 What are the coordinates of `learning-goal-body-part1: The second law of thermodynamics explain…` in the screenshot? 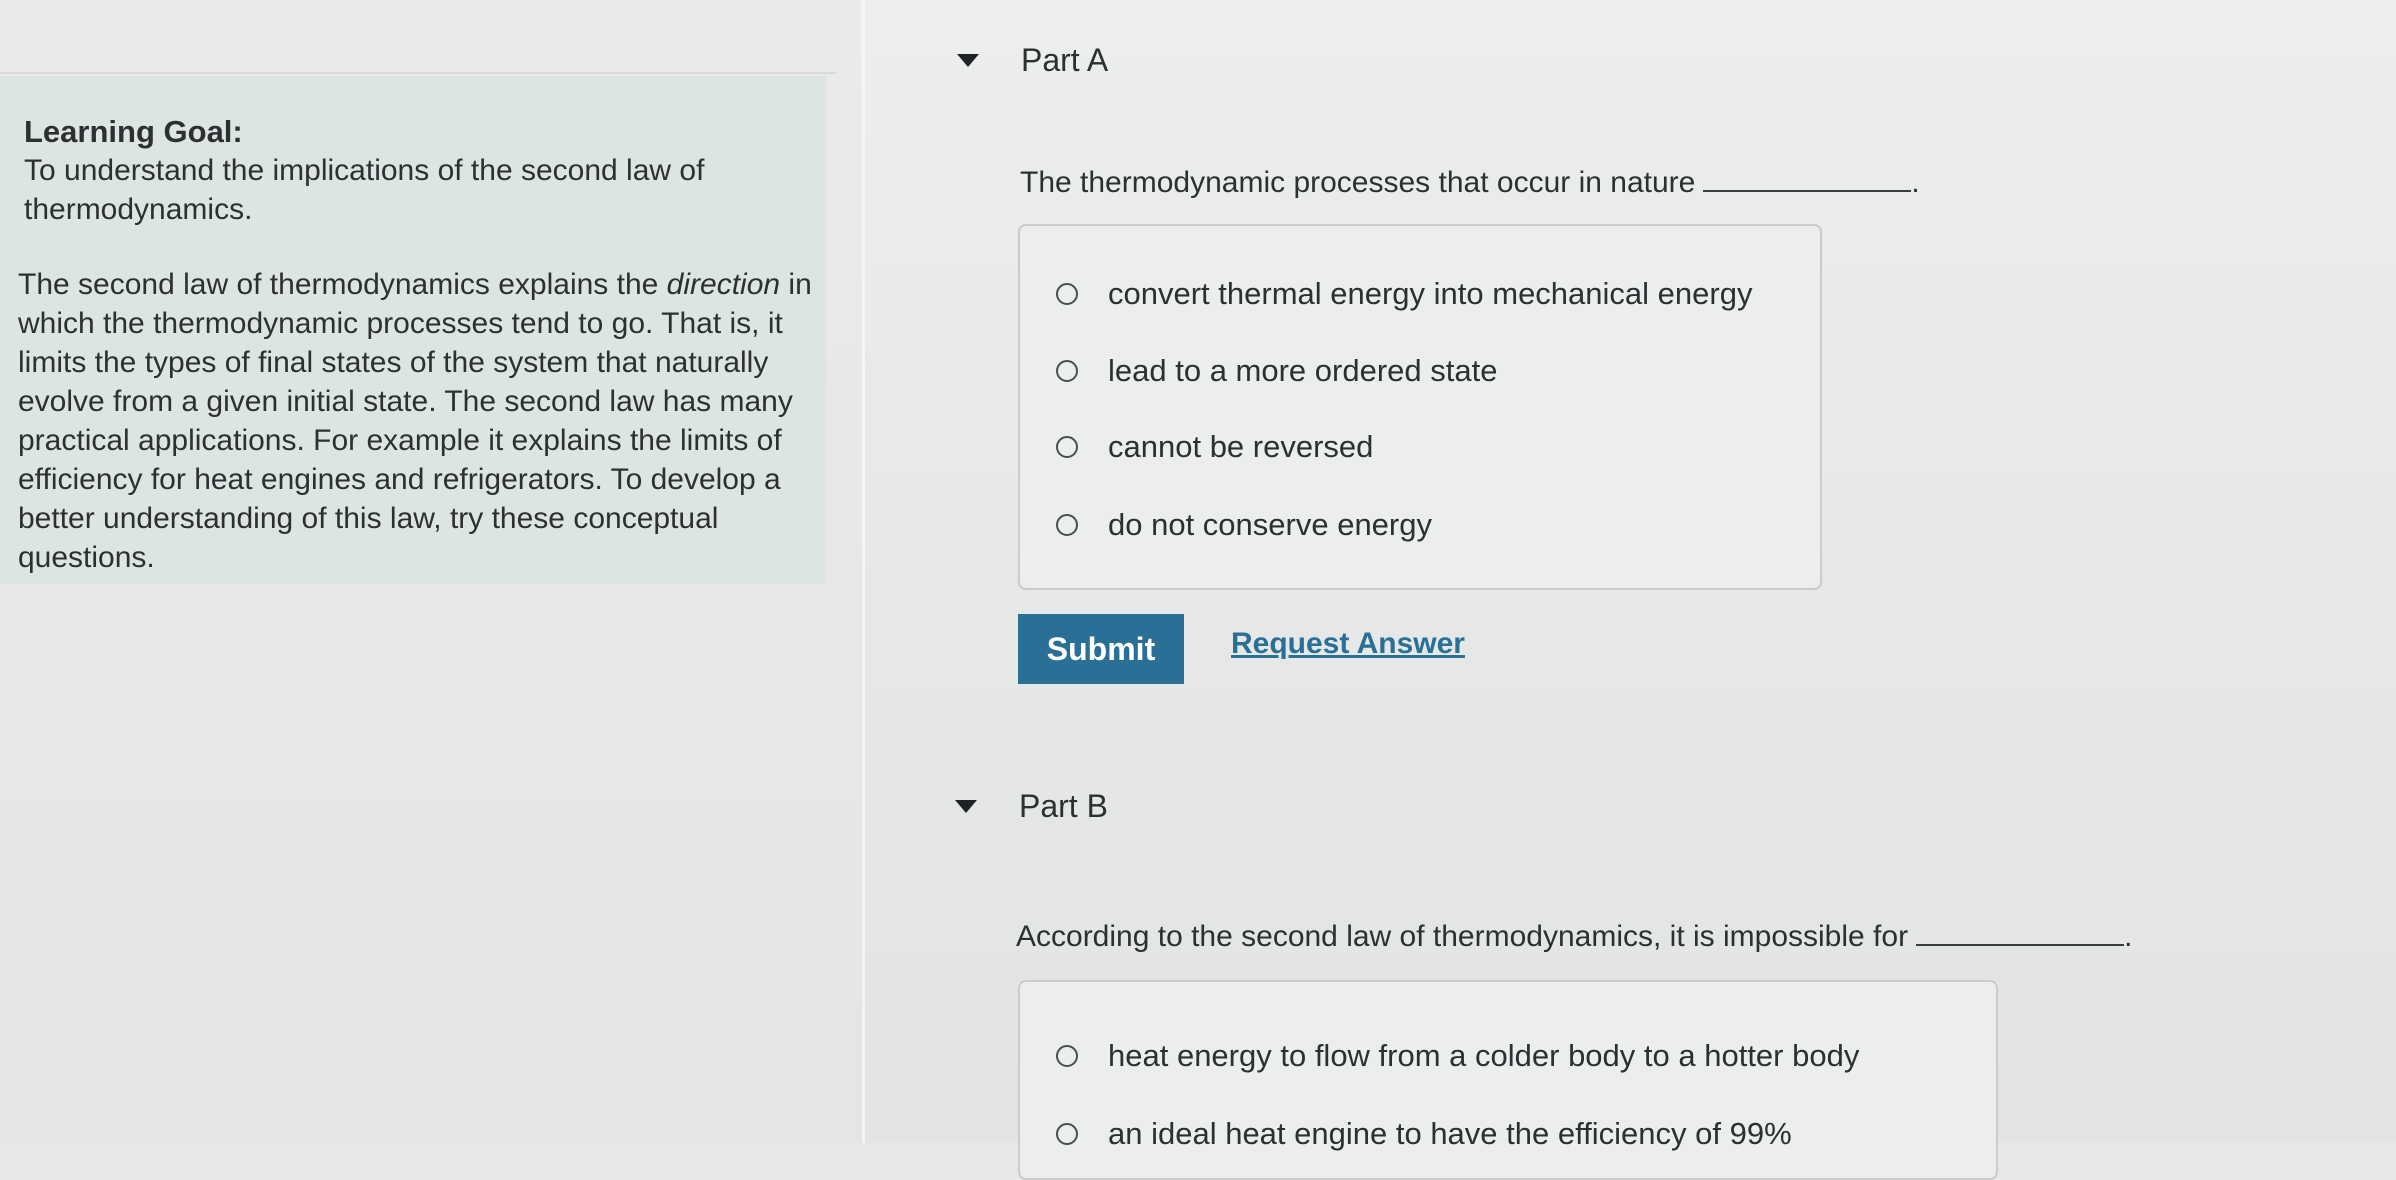 It's located at (342, 284).